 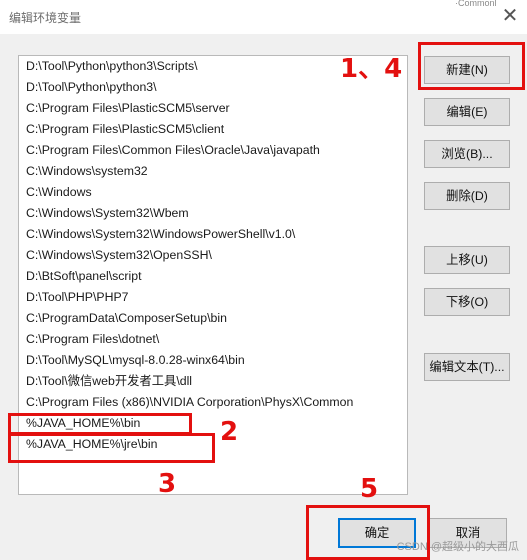 What do you see at coordinates (213, 339) in the screenshot?
I see `list-item: C:\Program Files\dotnet\` at bounding box center [213, 339].